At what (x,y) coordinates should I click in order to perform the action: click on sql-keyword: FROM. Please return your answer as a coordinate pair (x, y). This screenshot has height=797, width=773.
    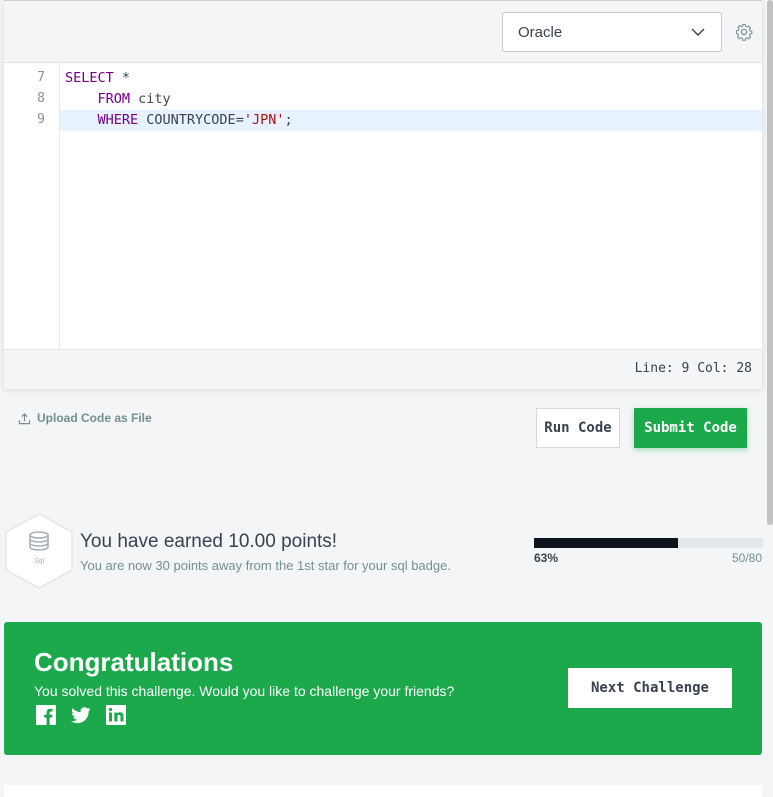
    Looking at the image, I should click on (114, 99).